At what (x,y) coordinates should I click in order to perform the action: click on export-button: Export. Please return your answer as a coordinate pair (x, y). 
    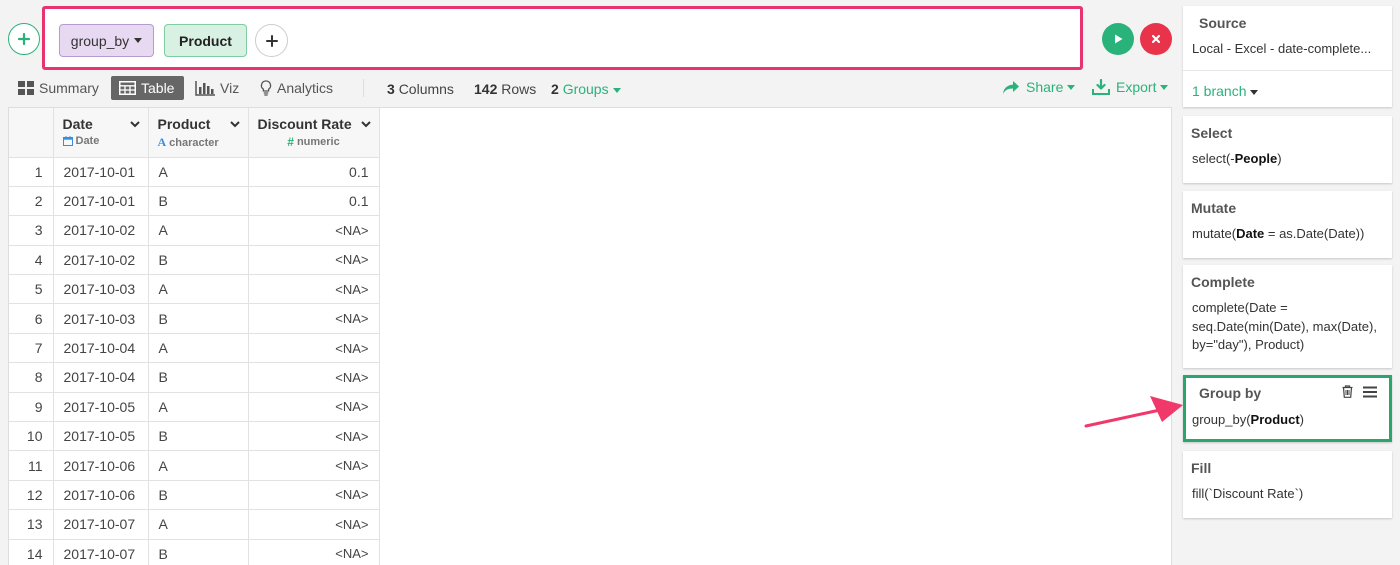
    Looking at the image, I should click on (1130, 87).